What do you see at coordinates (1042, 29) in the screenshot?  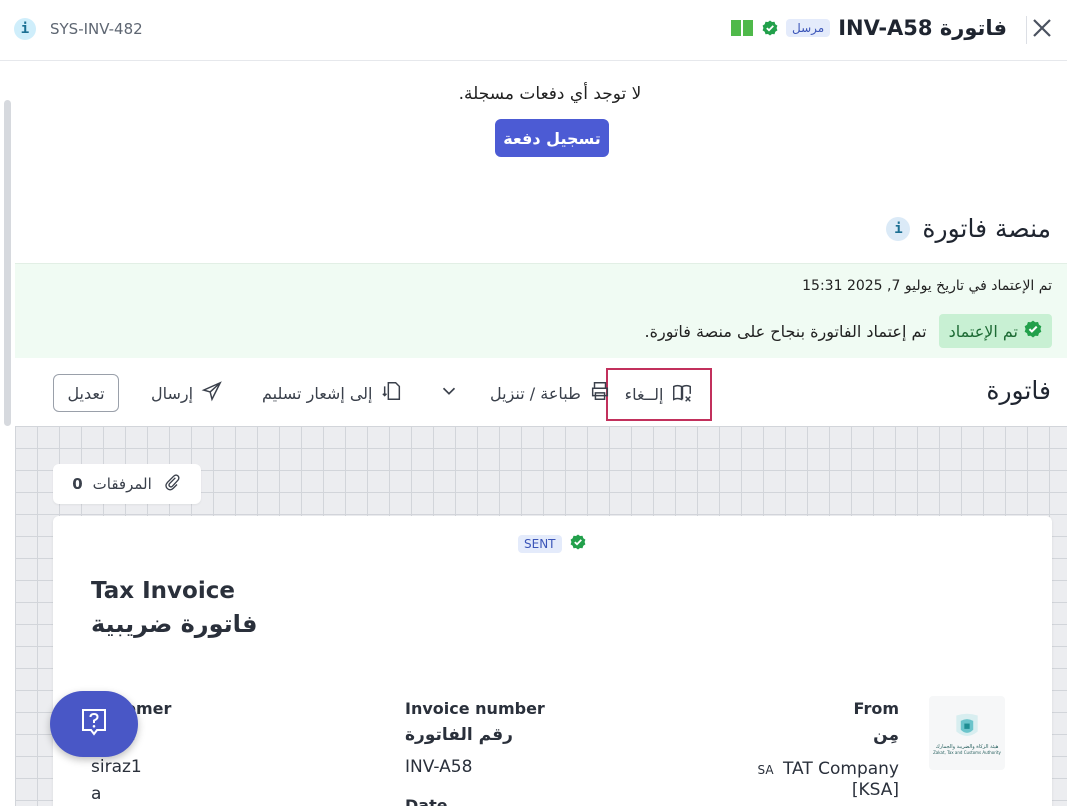 I see `close-icon` at bounding box center [1042, 29].